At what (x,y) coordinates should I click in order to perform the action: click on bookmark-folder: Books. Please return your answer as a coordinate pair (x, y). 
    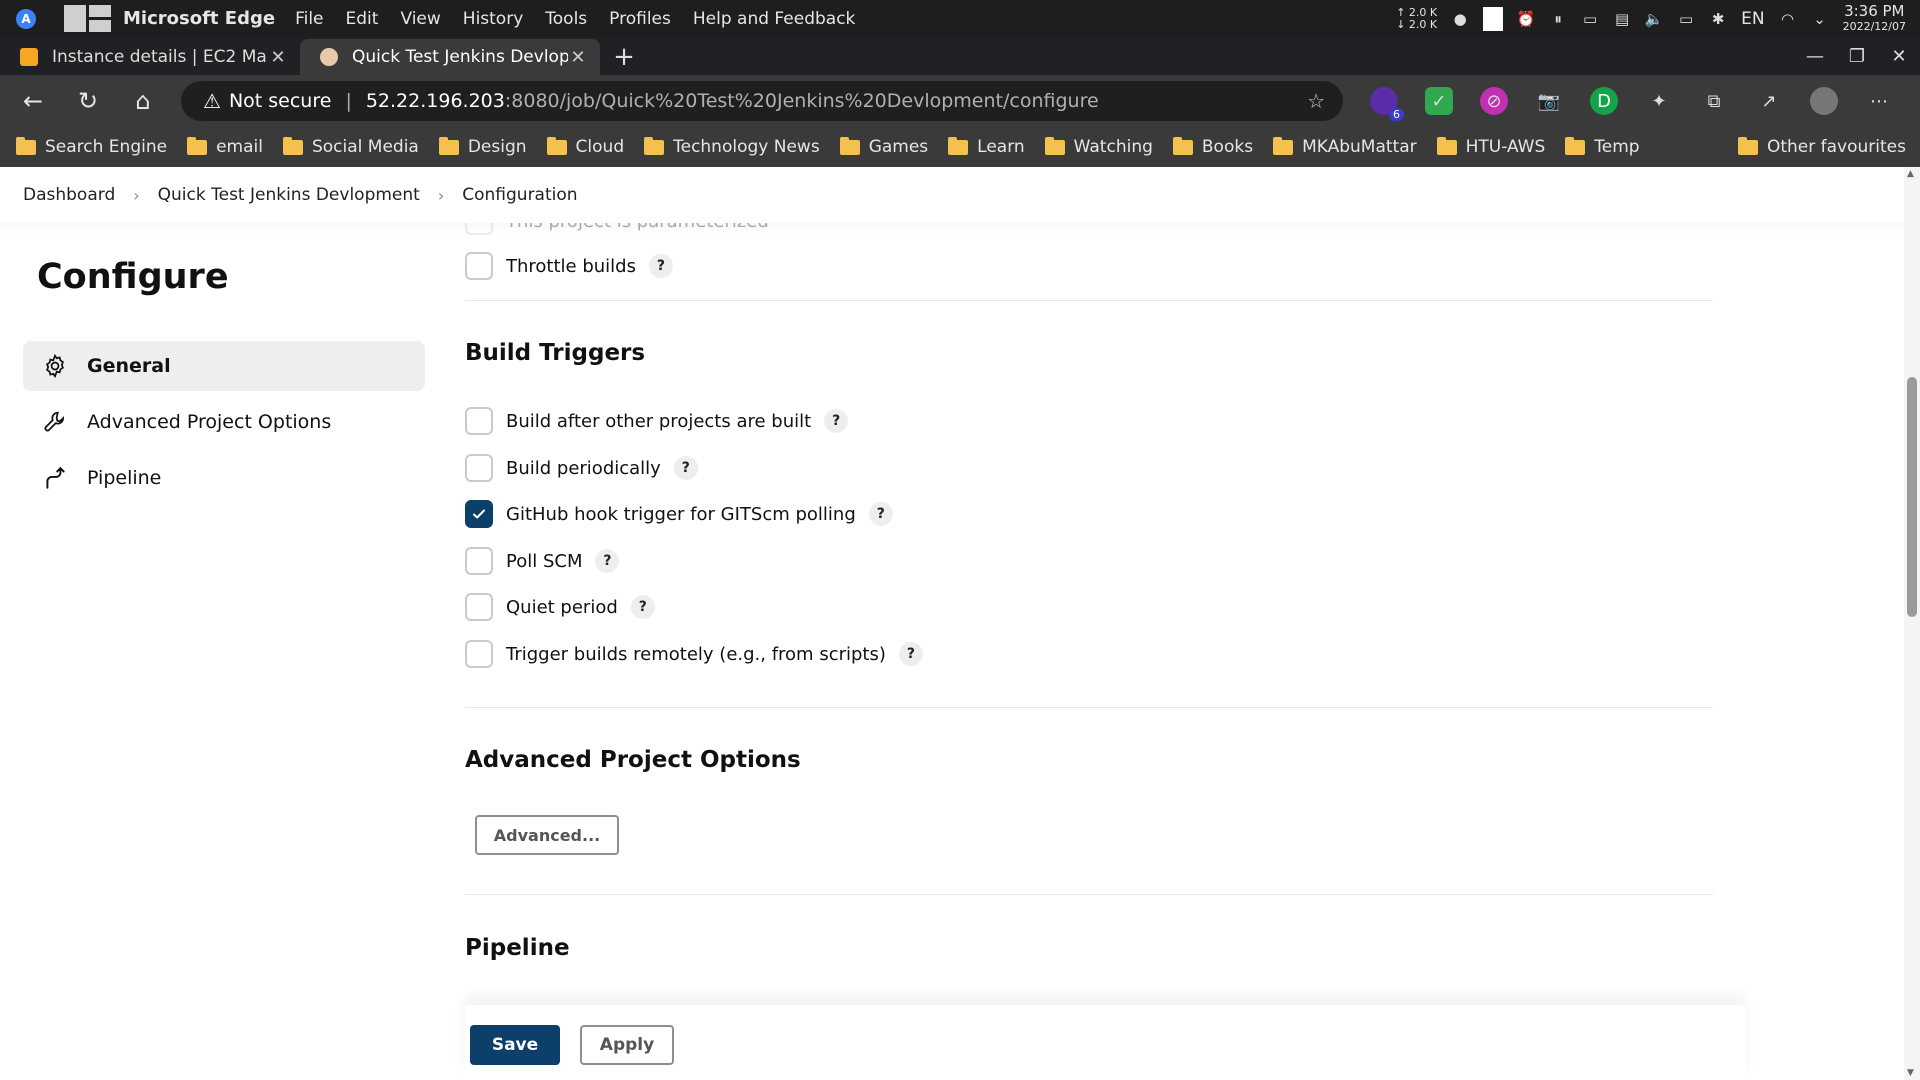
    Looking at the image, I should click on (1212, 146).